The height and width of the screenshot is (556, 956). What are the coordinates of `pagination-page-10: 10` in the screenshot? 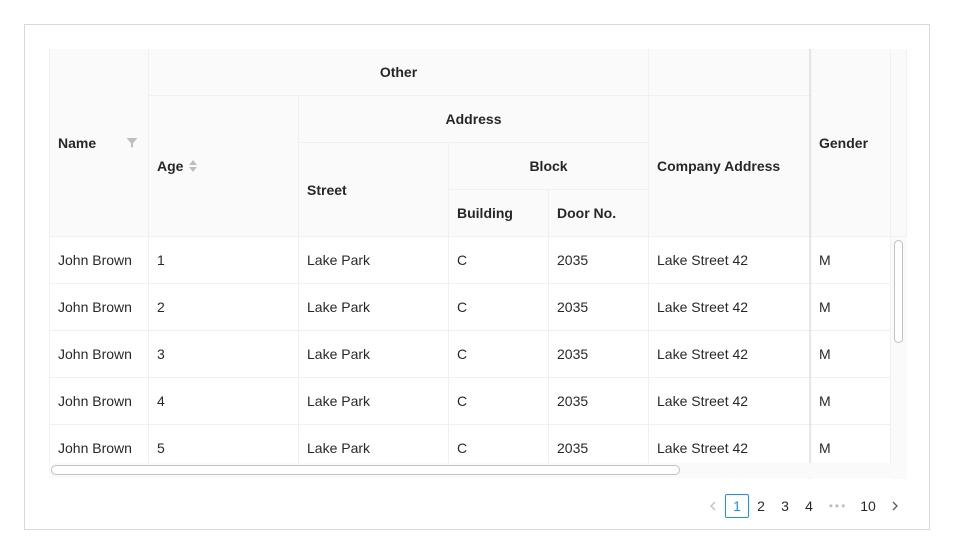 It's located at (868, 506).